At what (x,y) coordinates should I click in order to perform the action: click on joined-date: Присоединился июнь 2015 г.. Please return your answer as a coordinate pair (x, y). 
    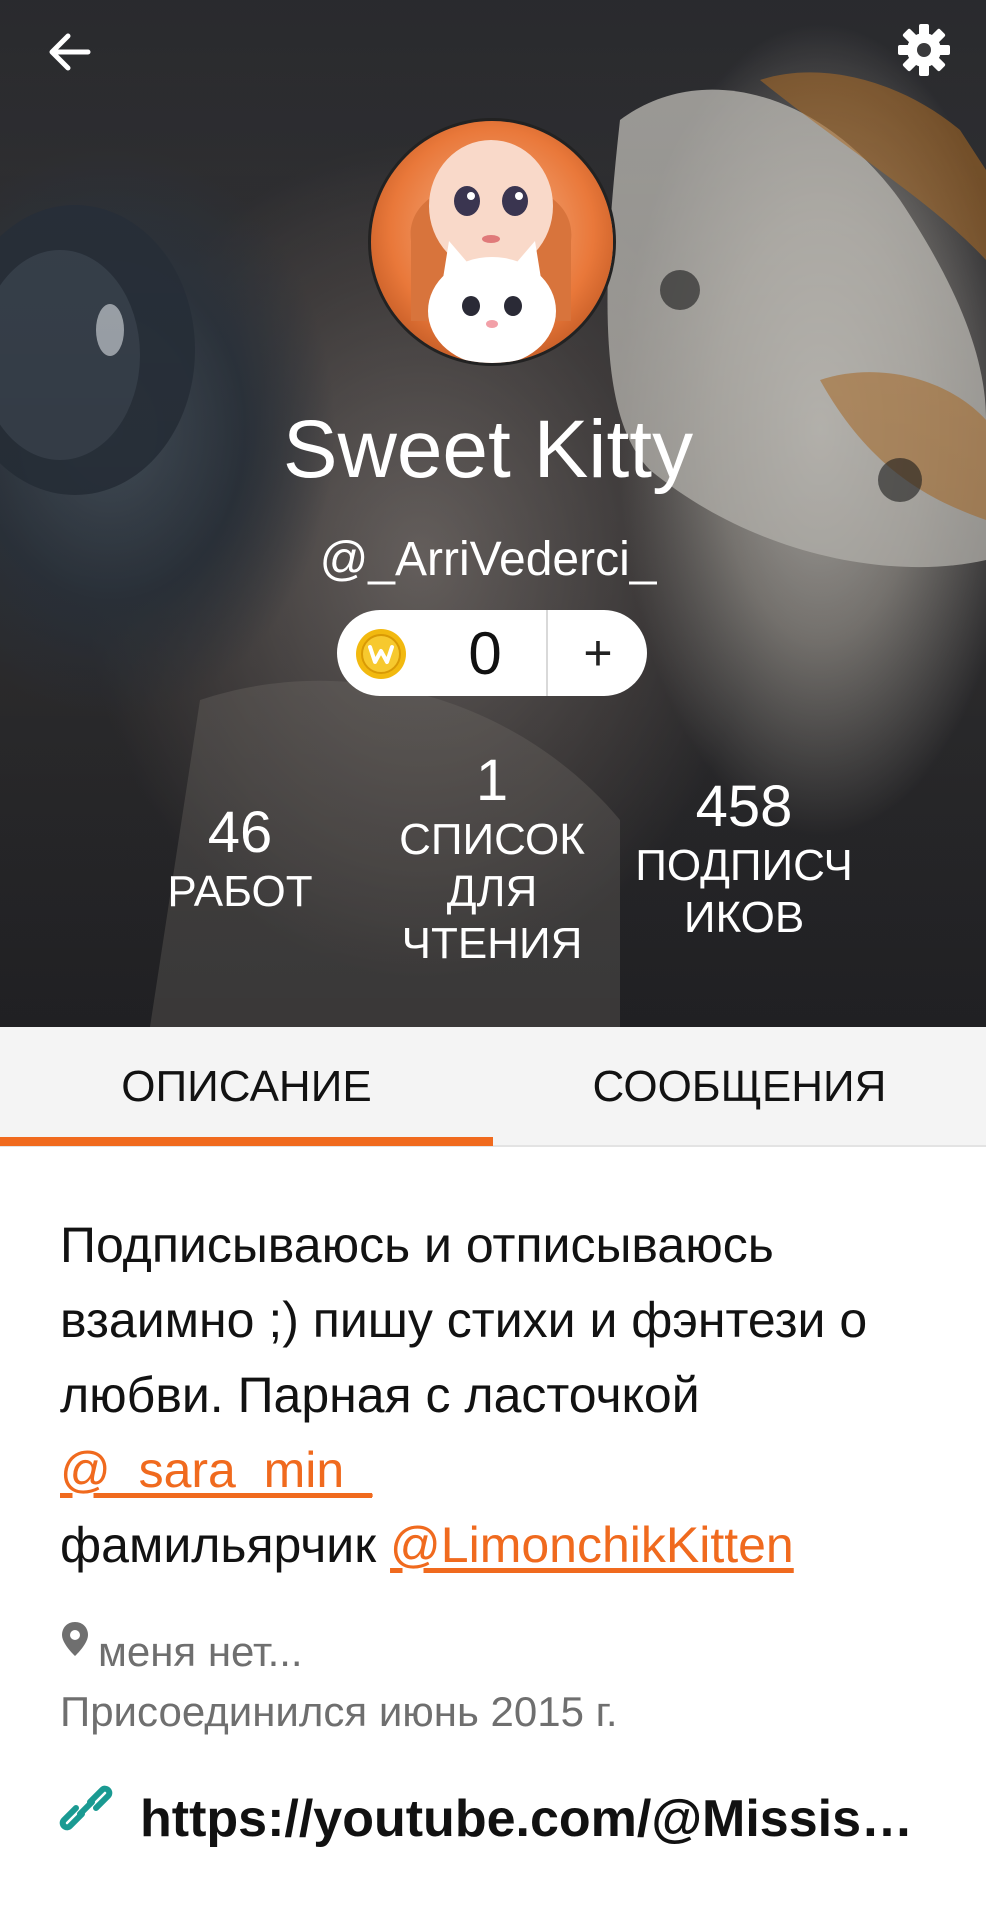
    Looking at the image, I should click on (339, 1711).